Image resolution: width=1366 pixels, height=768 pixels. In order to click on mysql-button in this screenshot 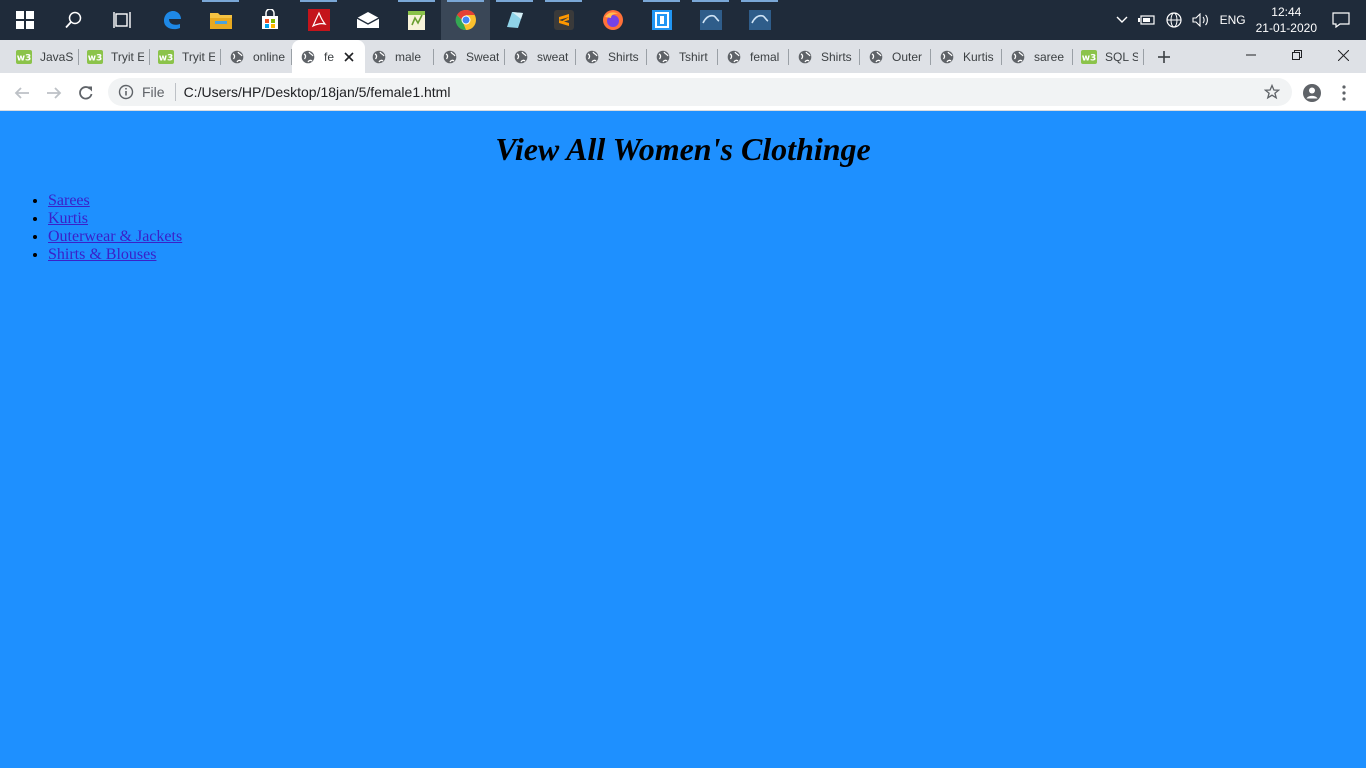, I will do `click(710, 20)`.